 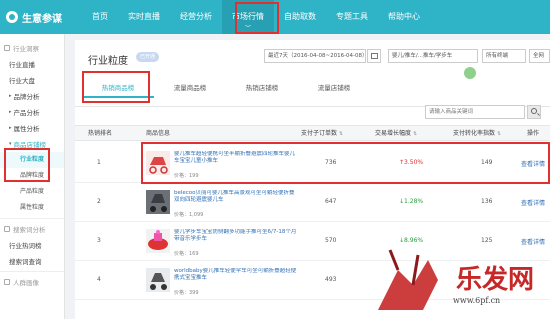 I want to click on app-title: 生意参谋, so click(x=42, y=19).